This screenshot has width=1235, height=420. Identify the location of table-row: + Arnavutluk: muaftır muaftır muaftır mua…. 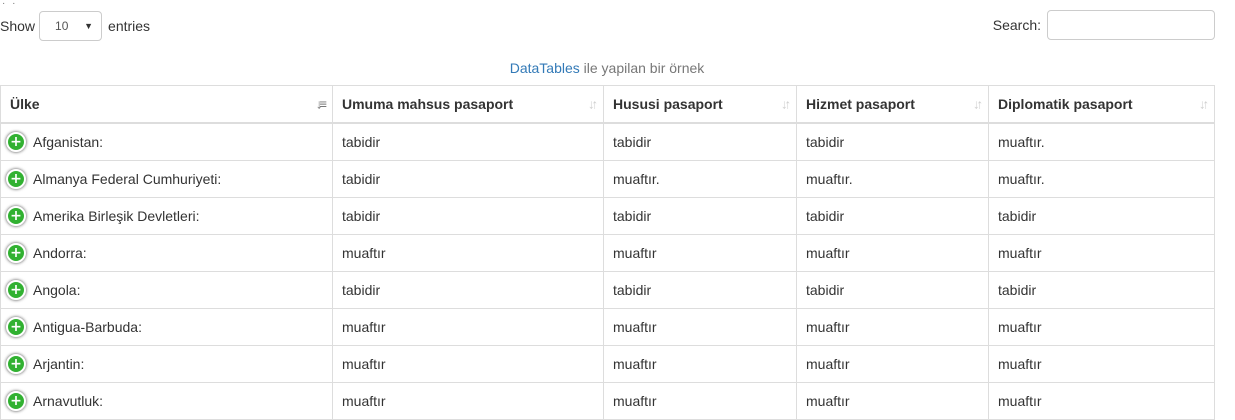
(607, 401).